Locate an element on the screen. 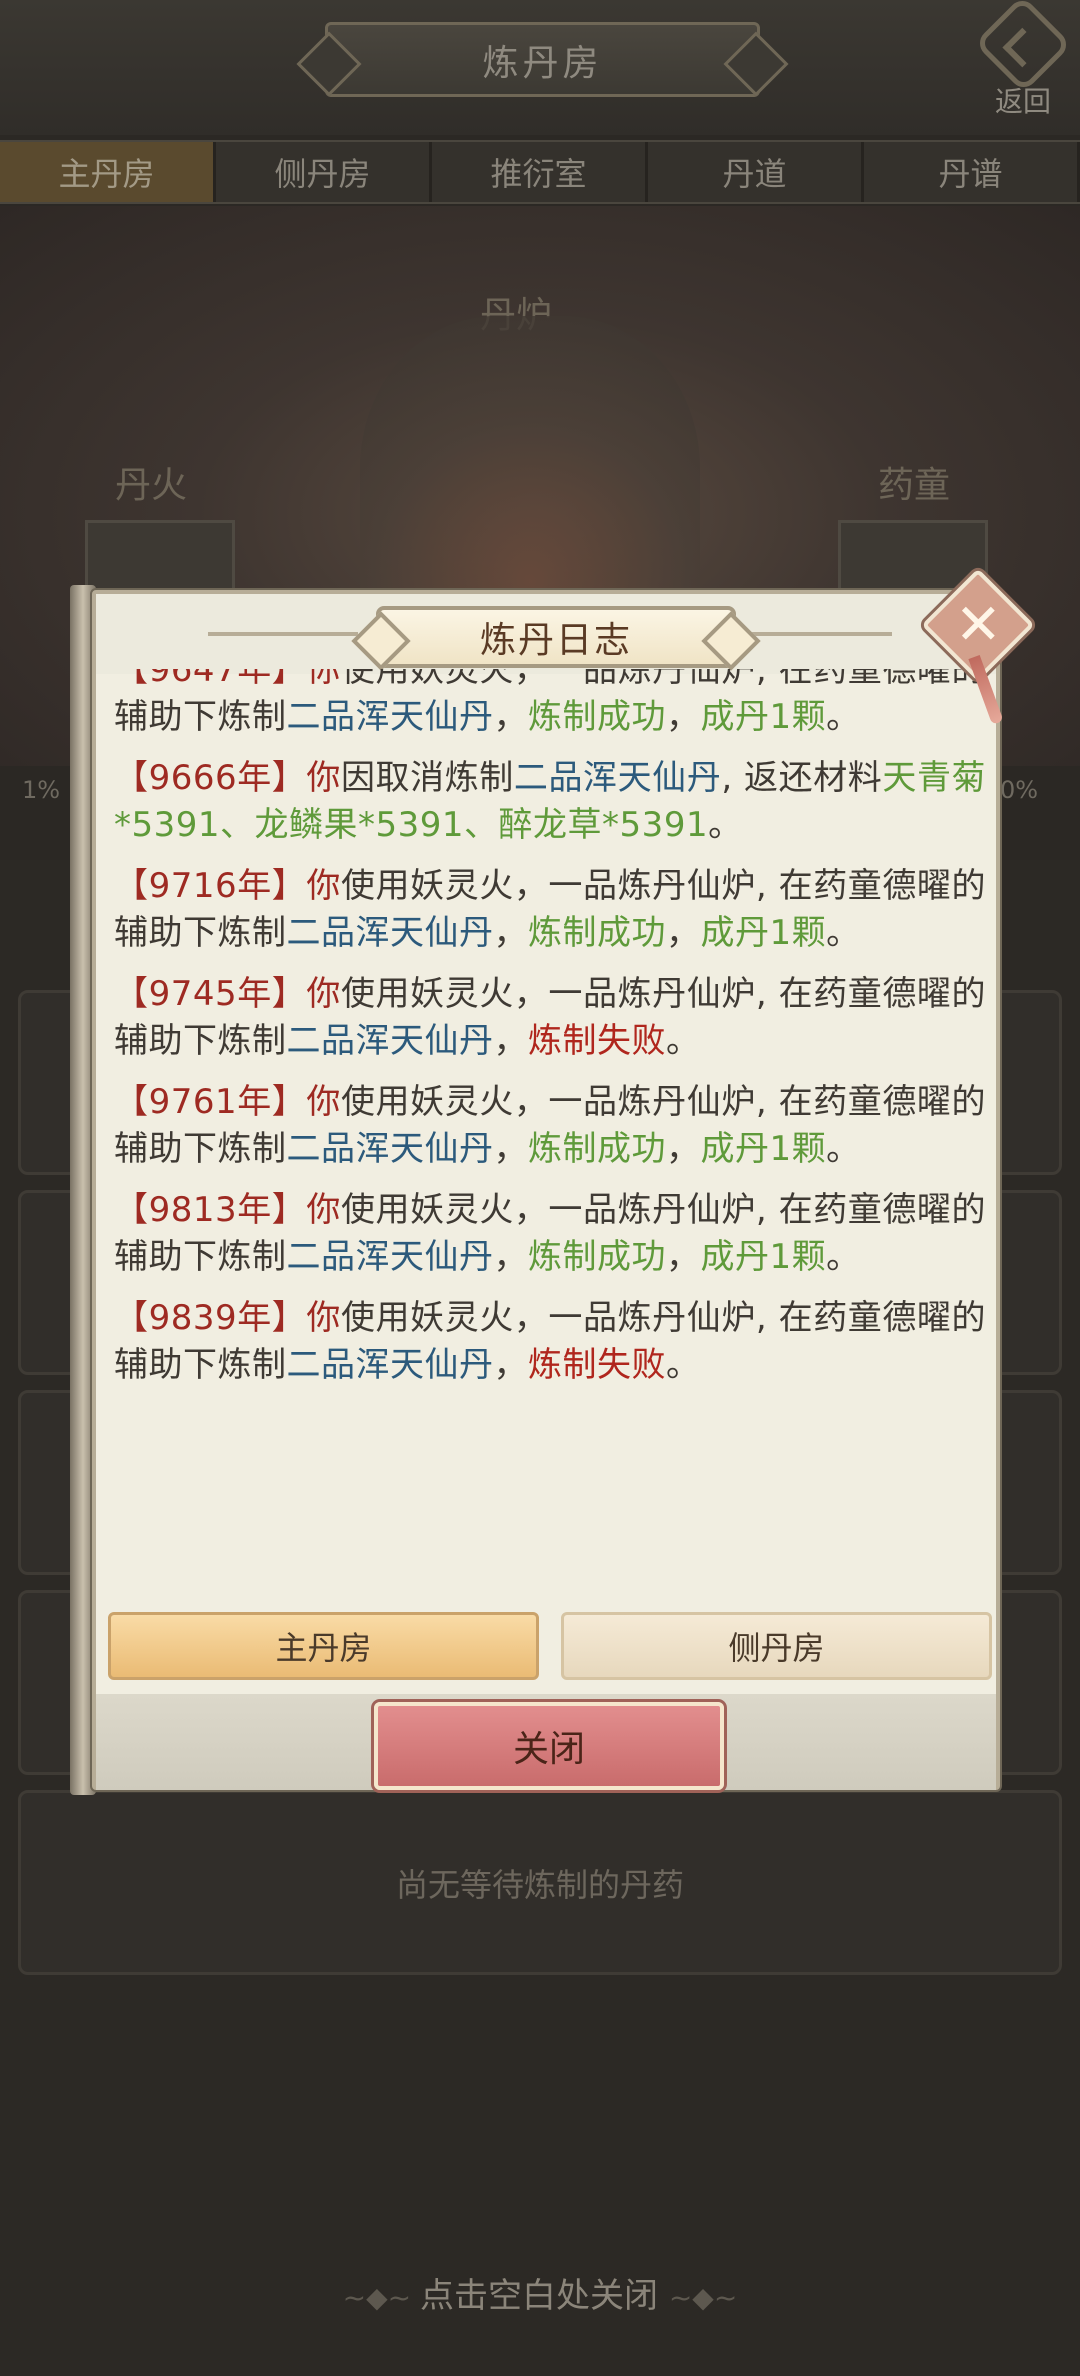 The height and width of the screenshot is (2376, 1080). log-text: 因取消炼制 is located at coordinates (427, 778).